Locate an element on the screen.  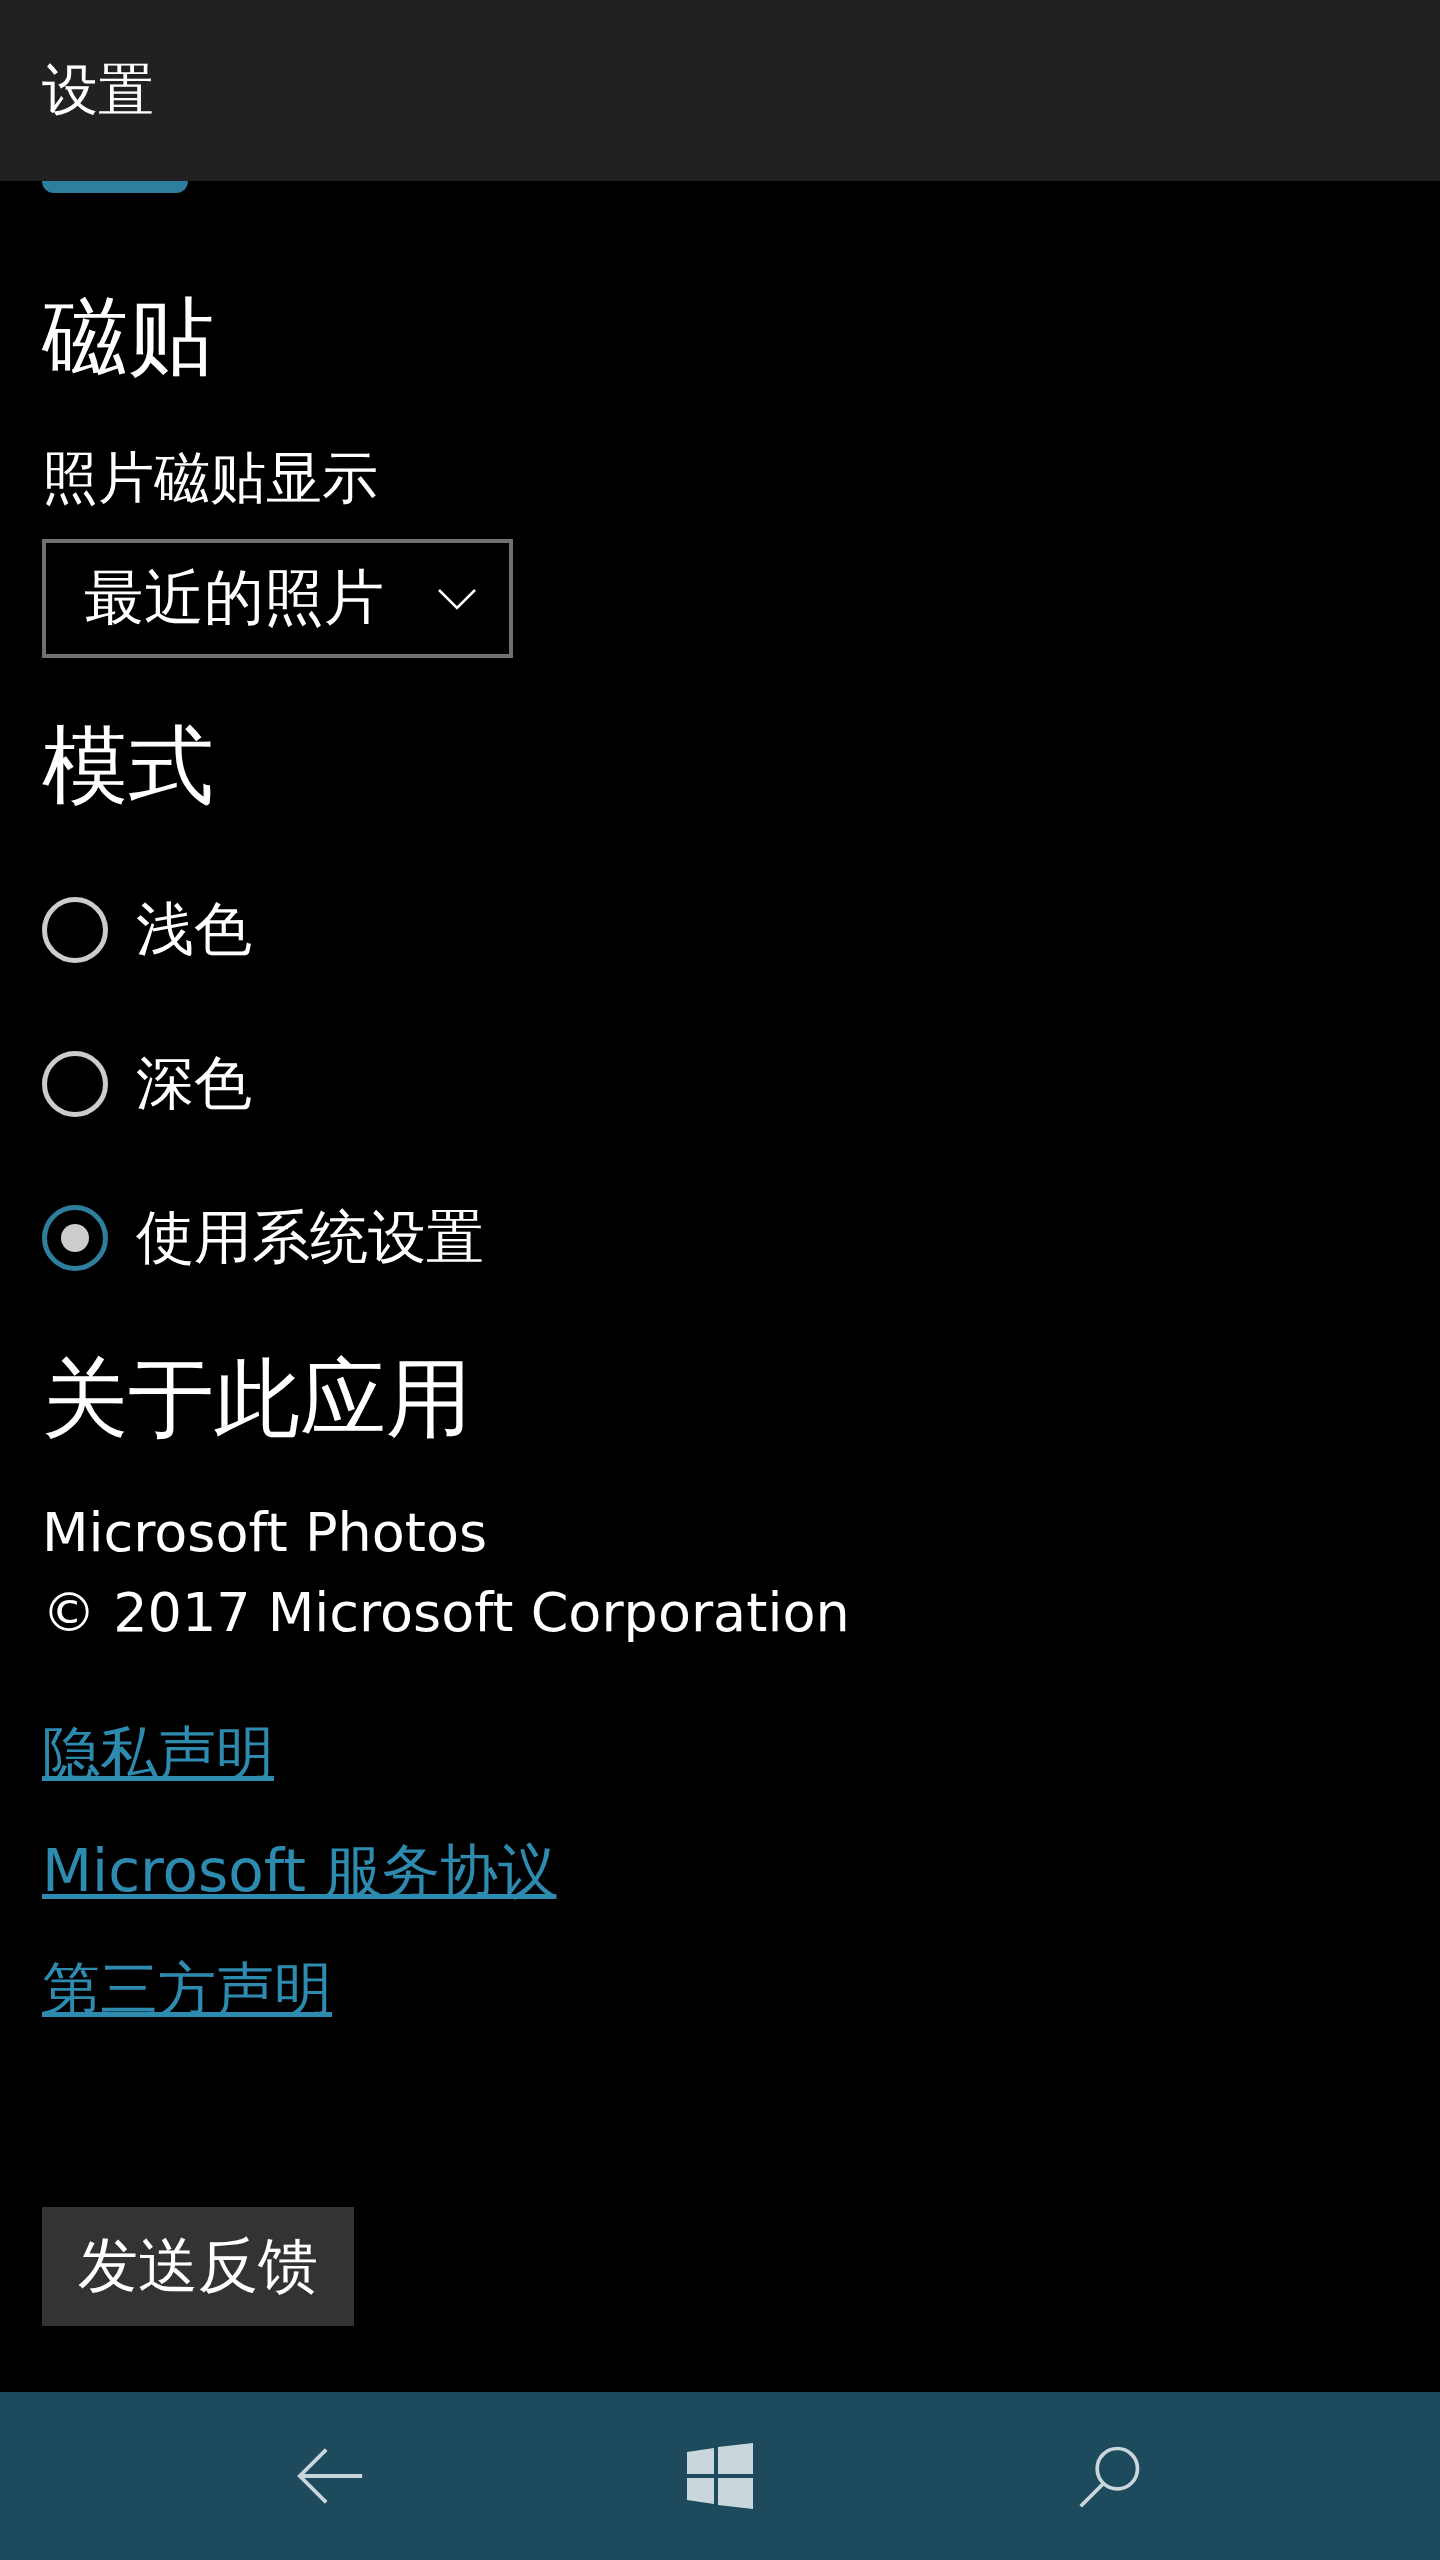
link: Microsoft 服务协议 is located at coordinates (299, 1871).